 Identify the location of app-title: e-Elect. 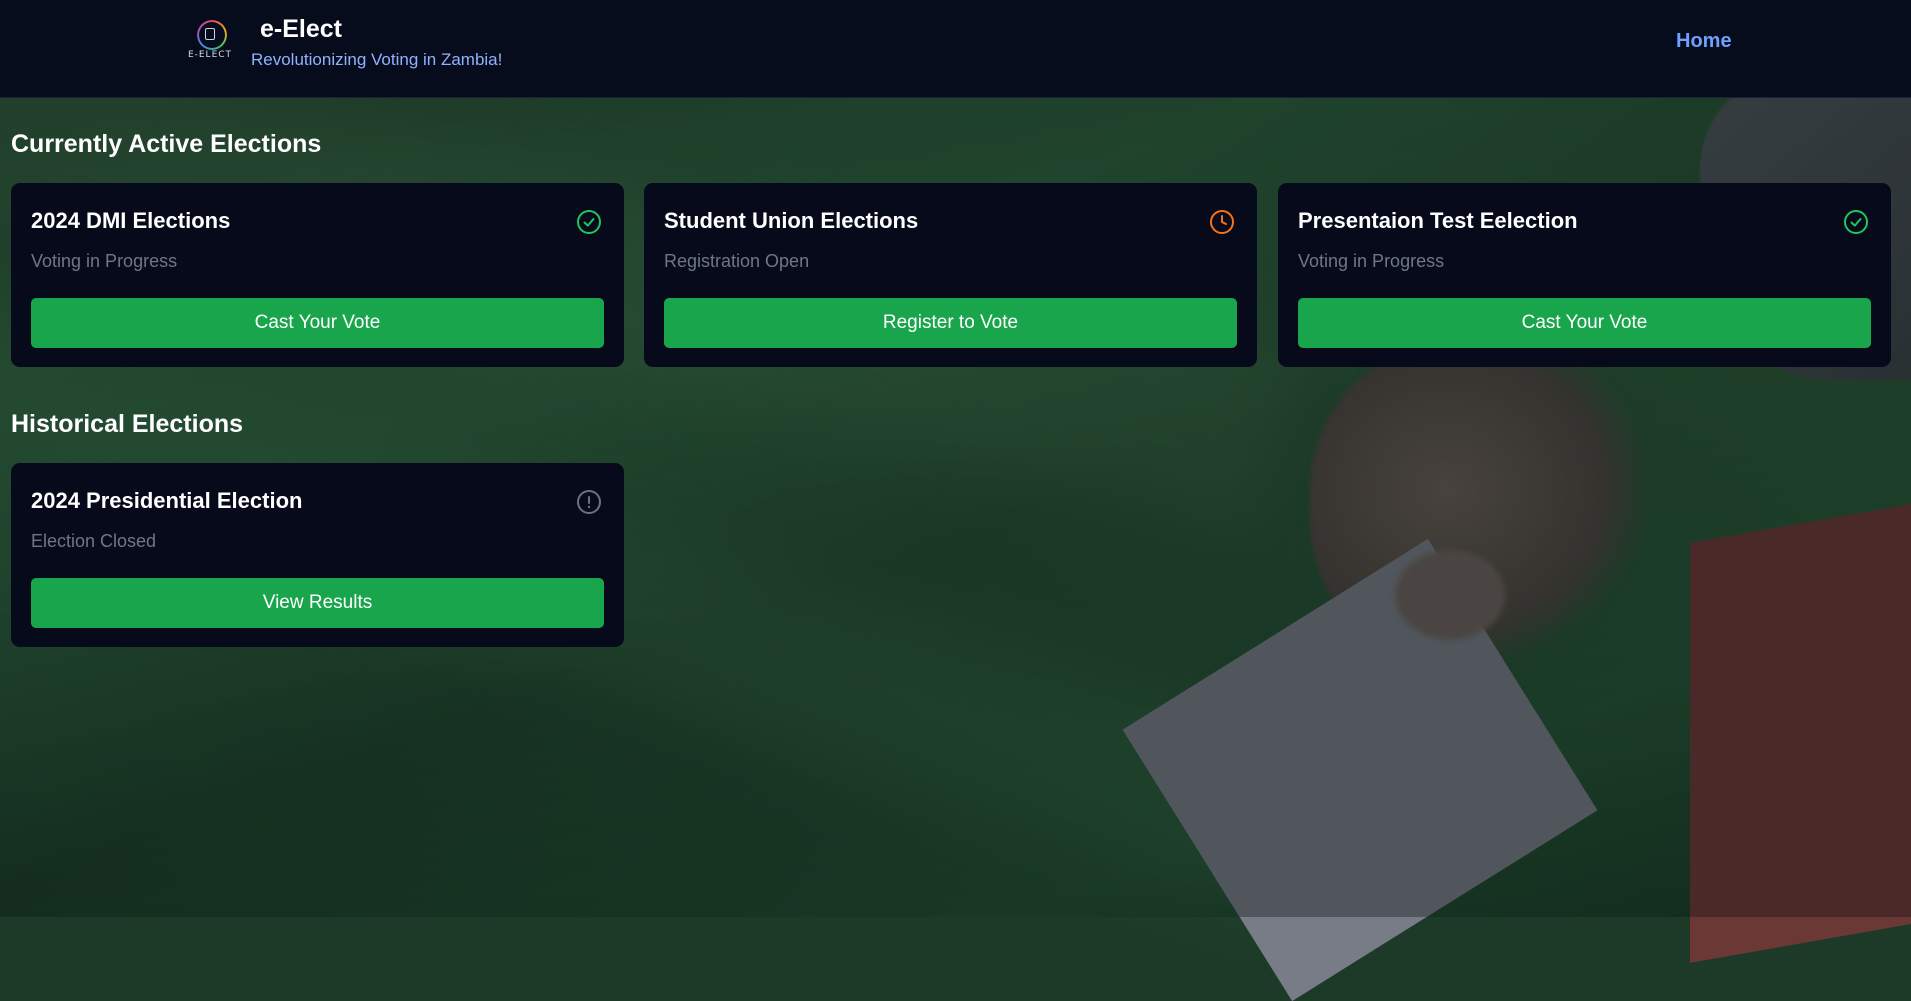
(301, 29).